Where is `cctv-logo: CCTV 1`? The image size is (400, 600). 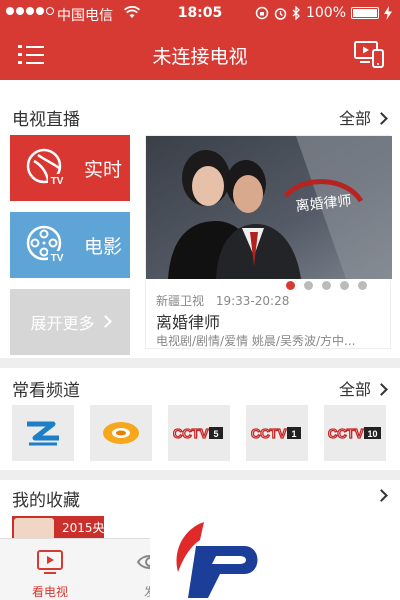 cctv-logo: CCTV 1 is located at coordinates (276, 433).